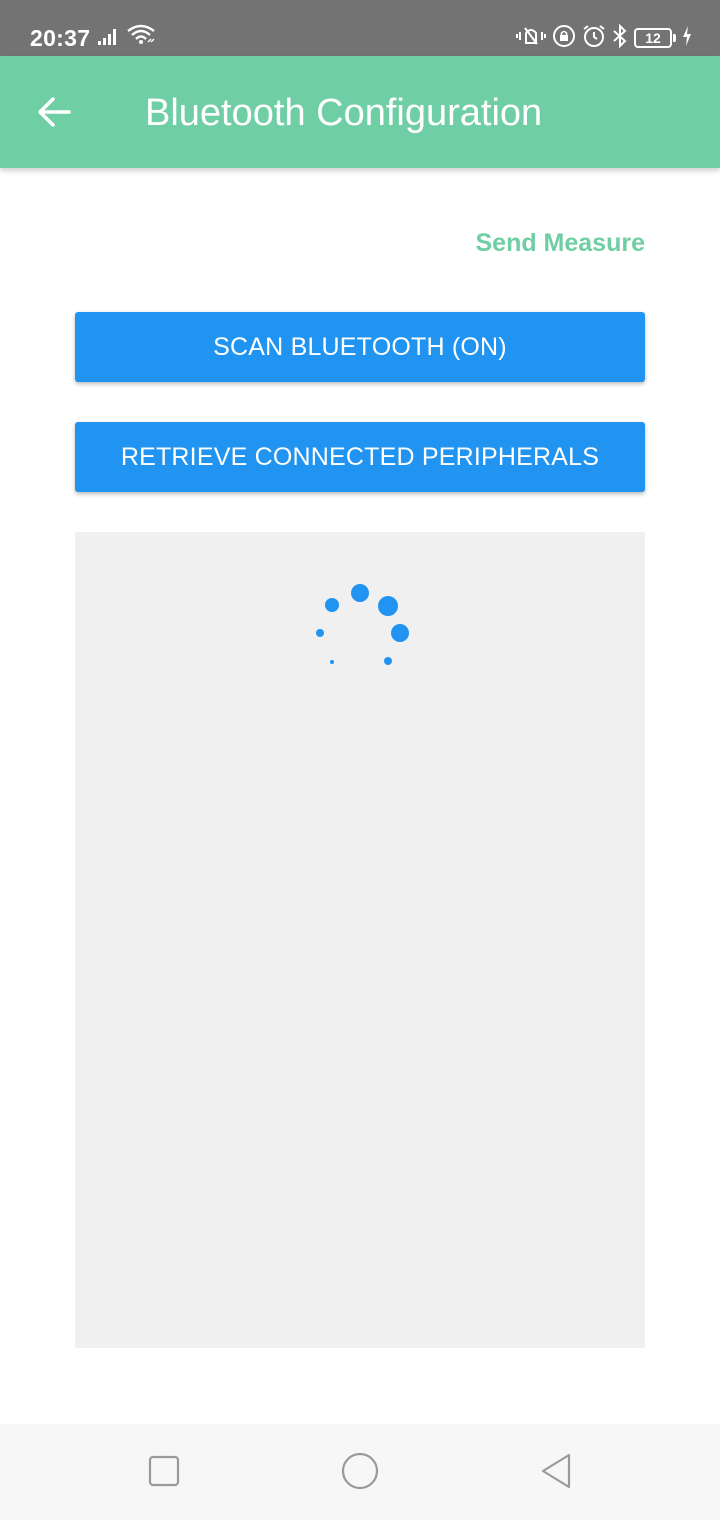  What do you see at coordinates (360, 457) in the screenshot?
I see `retrieve-connected-peripherals-button: RETRIEVE CONNECTED PERIPHERALS` at bounding box center [360, 457].